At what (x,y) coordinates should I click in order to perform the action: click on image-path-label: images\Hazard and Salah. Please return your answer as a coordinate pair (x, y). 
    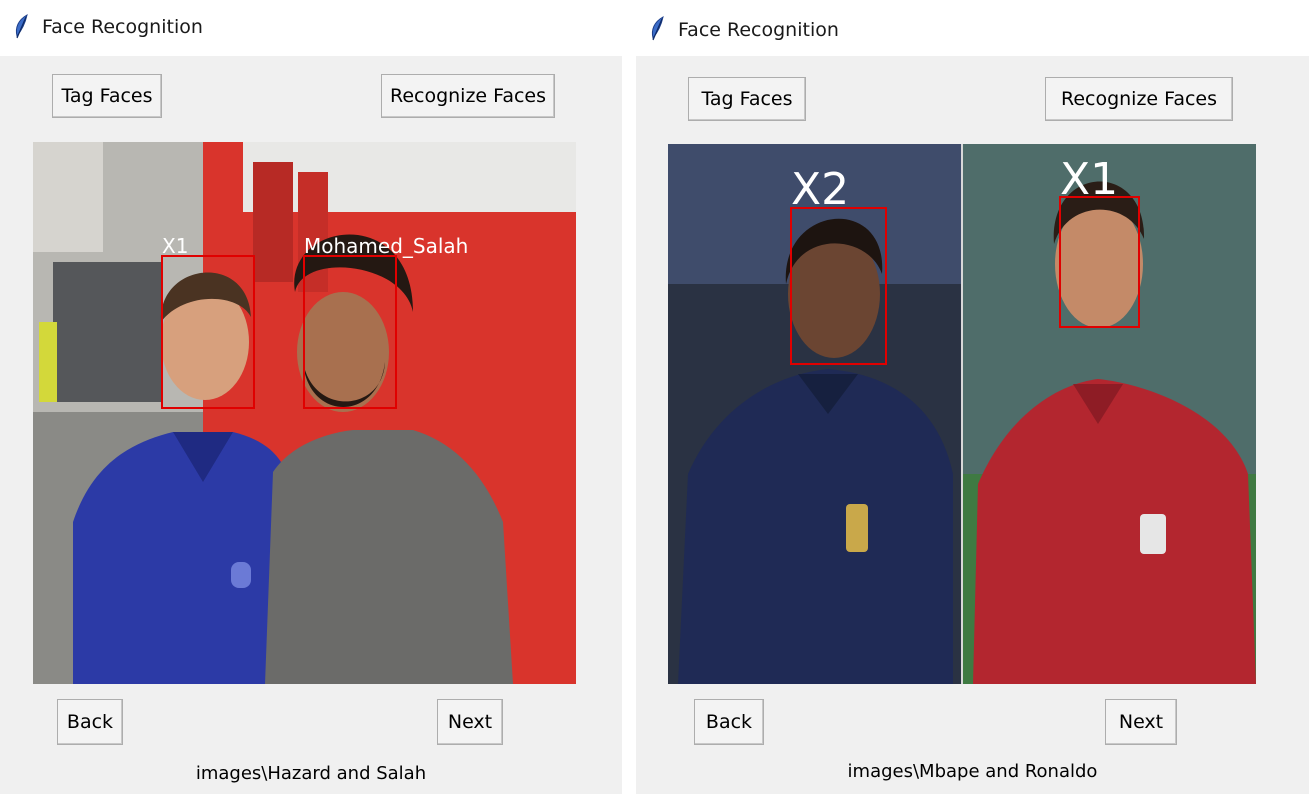
    Looking at the image, I should click on (311, 773).